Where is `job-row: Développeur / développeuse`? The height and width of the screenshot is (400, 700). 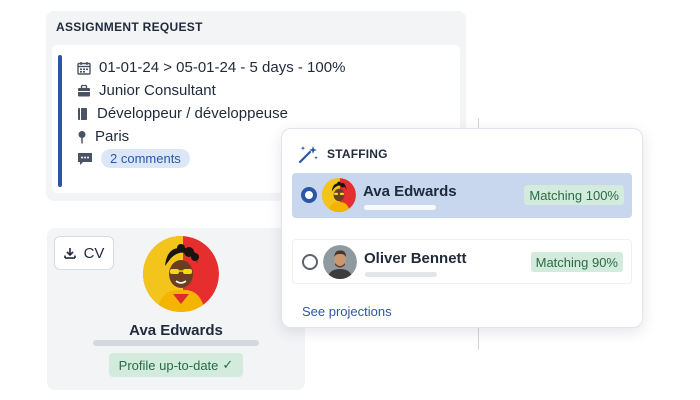
job-row: Développeur / développeuse is located at coordinates (182, 113).